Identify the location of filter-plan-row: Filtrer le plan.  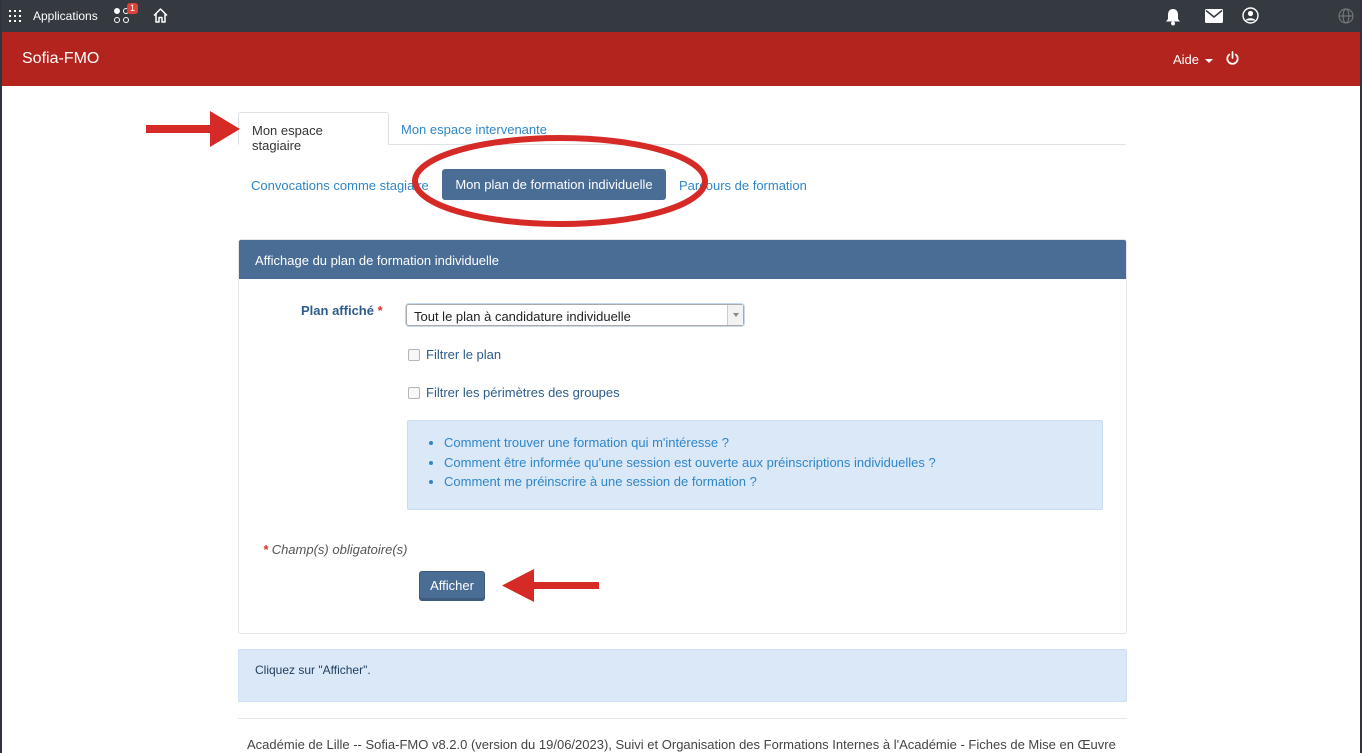
(454, 354).